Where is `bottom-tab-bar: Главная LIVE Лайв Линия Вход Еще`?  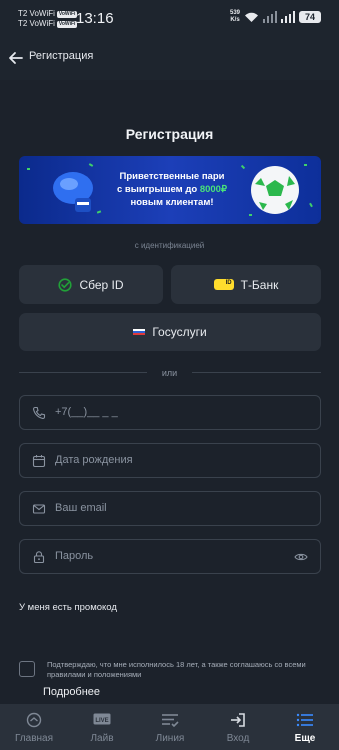 bottom-tab-bar: Главная LIVE Лайв Линия Вход Еще is located at coordinates (169, 727).